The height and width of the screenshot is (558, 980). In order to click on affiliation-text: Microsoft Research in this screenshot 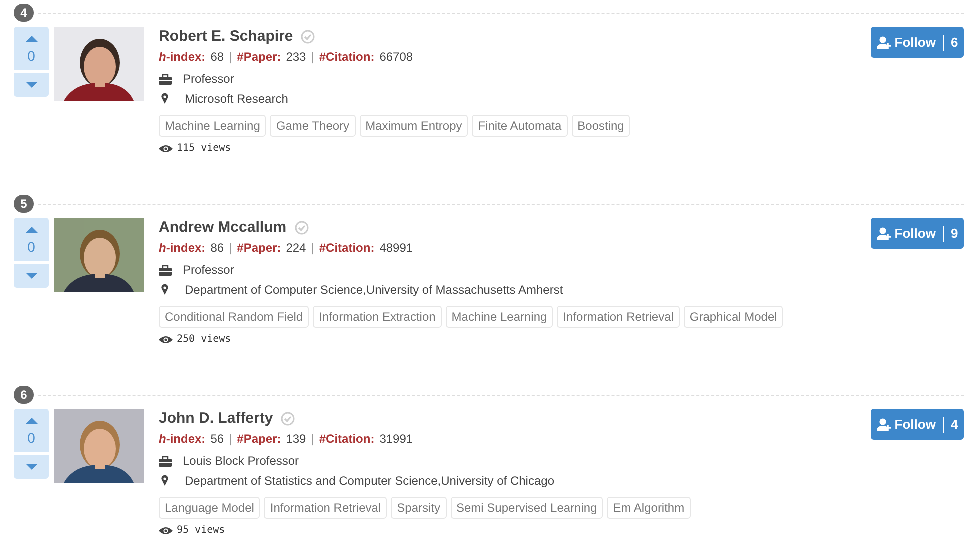, I will do `click(236, 98)`.